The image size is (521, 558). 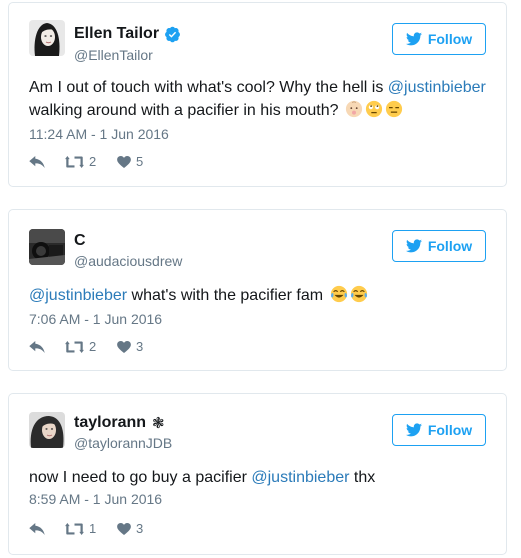 What do you see at coordinates (116, 34) in the screenshot?
I see `user-name: Ellen Tailor` at bounding box center [116, 34].